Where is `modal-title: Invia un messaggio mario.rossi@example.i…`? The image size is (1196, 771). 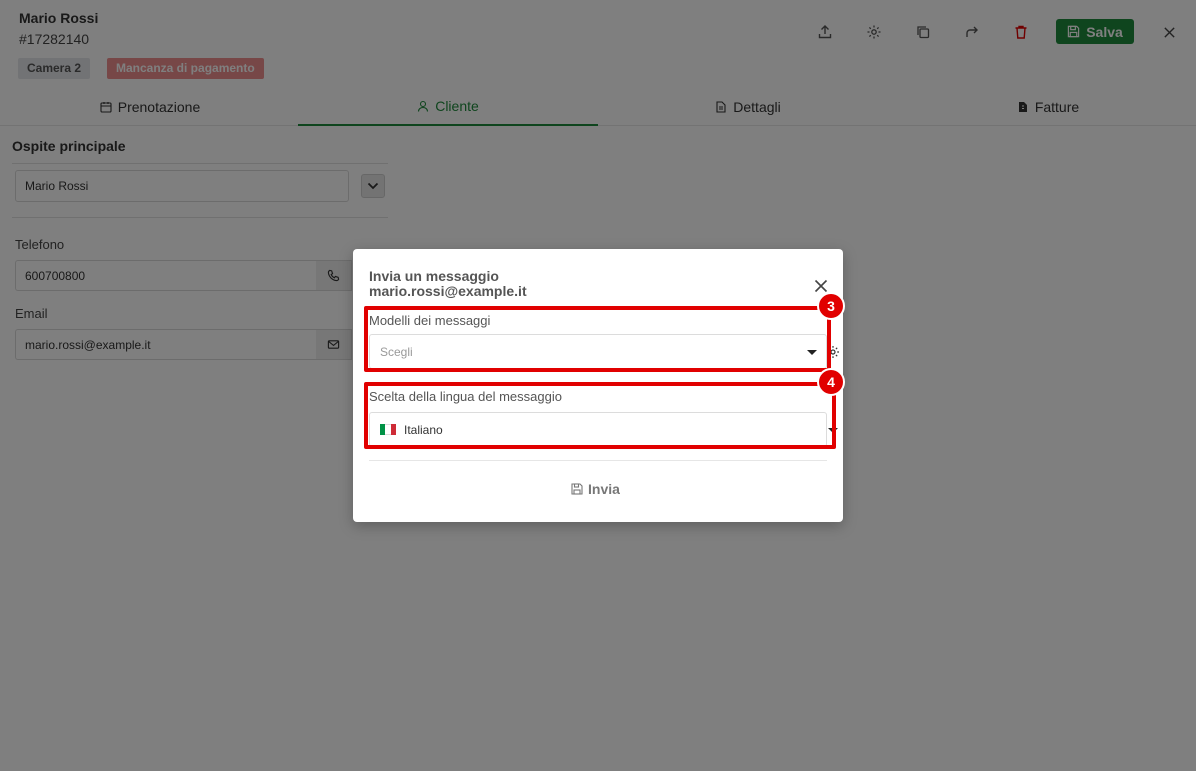 modal-title: Invia un messaggio mario.rossi@example.i… is located at coordinates (448, 284).